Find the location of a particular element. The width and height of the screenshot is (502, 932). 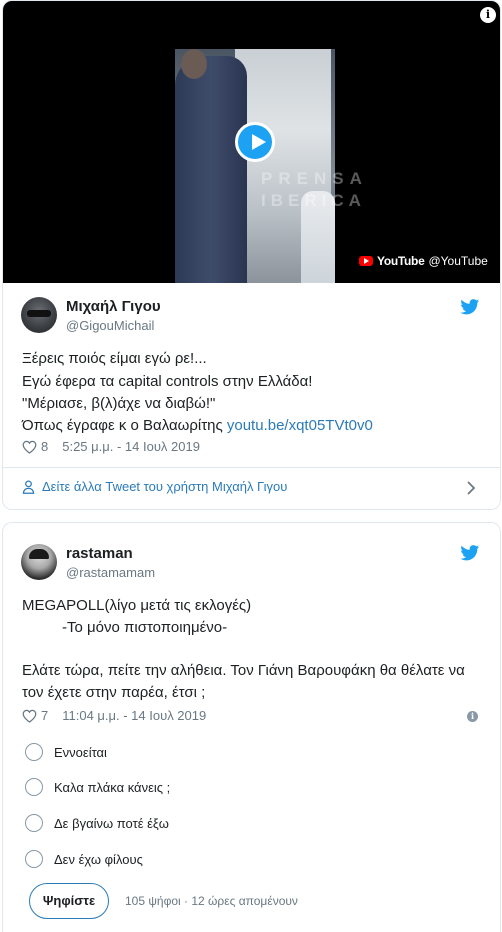

poll-option: Δε βγαίνω ποτέ έξω is located at coordinates (97, 823).